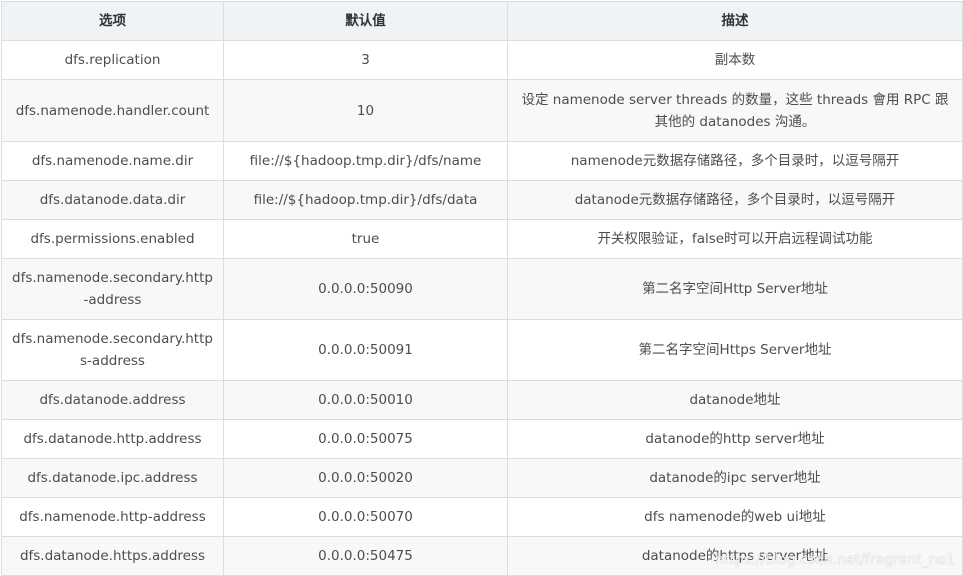  What do you see at coordinates (112, 439) in the screenshot?
I see `option-cell: dfs.datanode.http.address` at bounding box center [112, 439].